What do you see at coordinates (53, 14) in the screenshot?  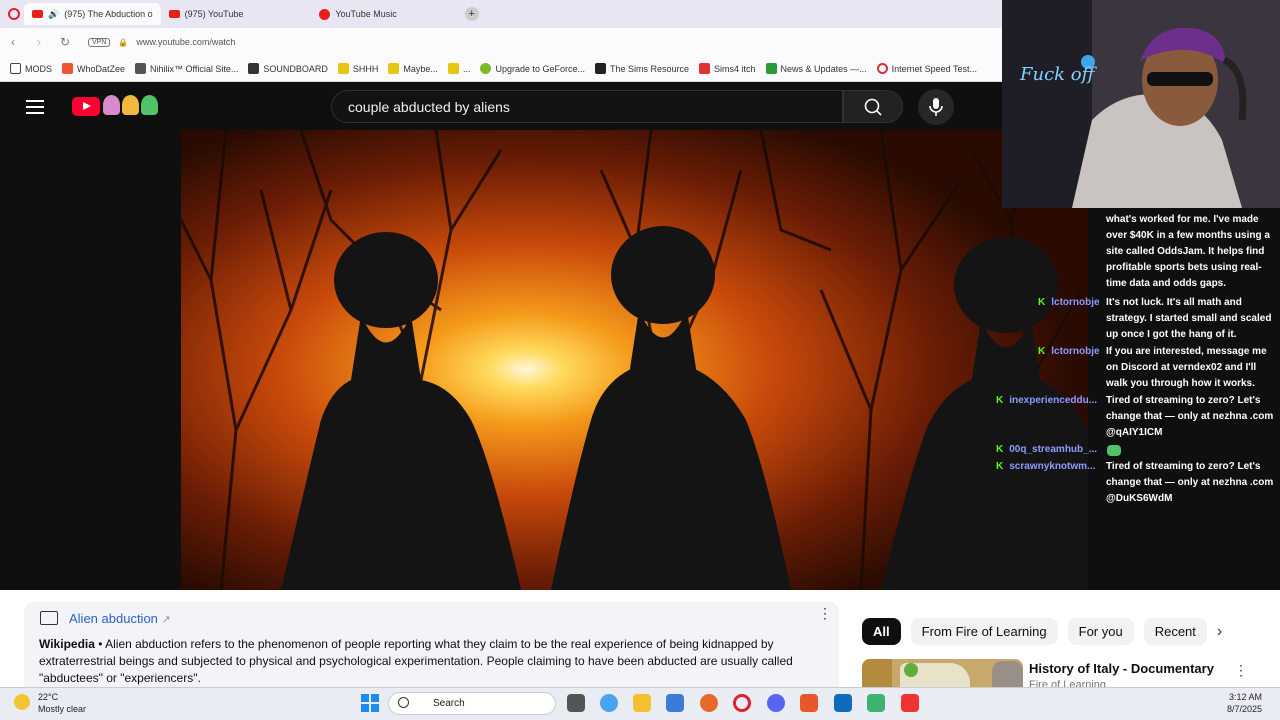 I see `speaker-icon: 🔊` at bounding box center [53, 14].